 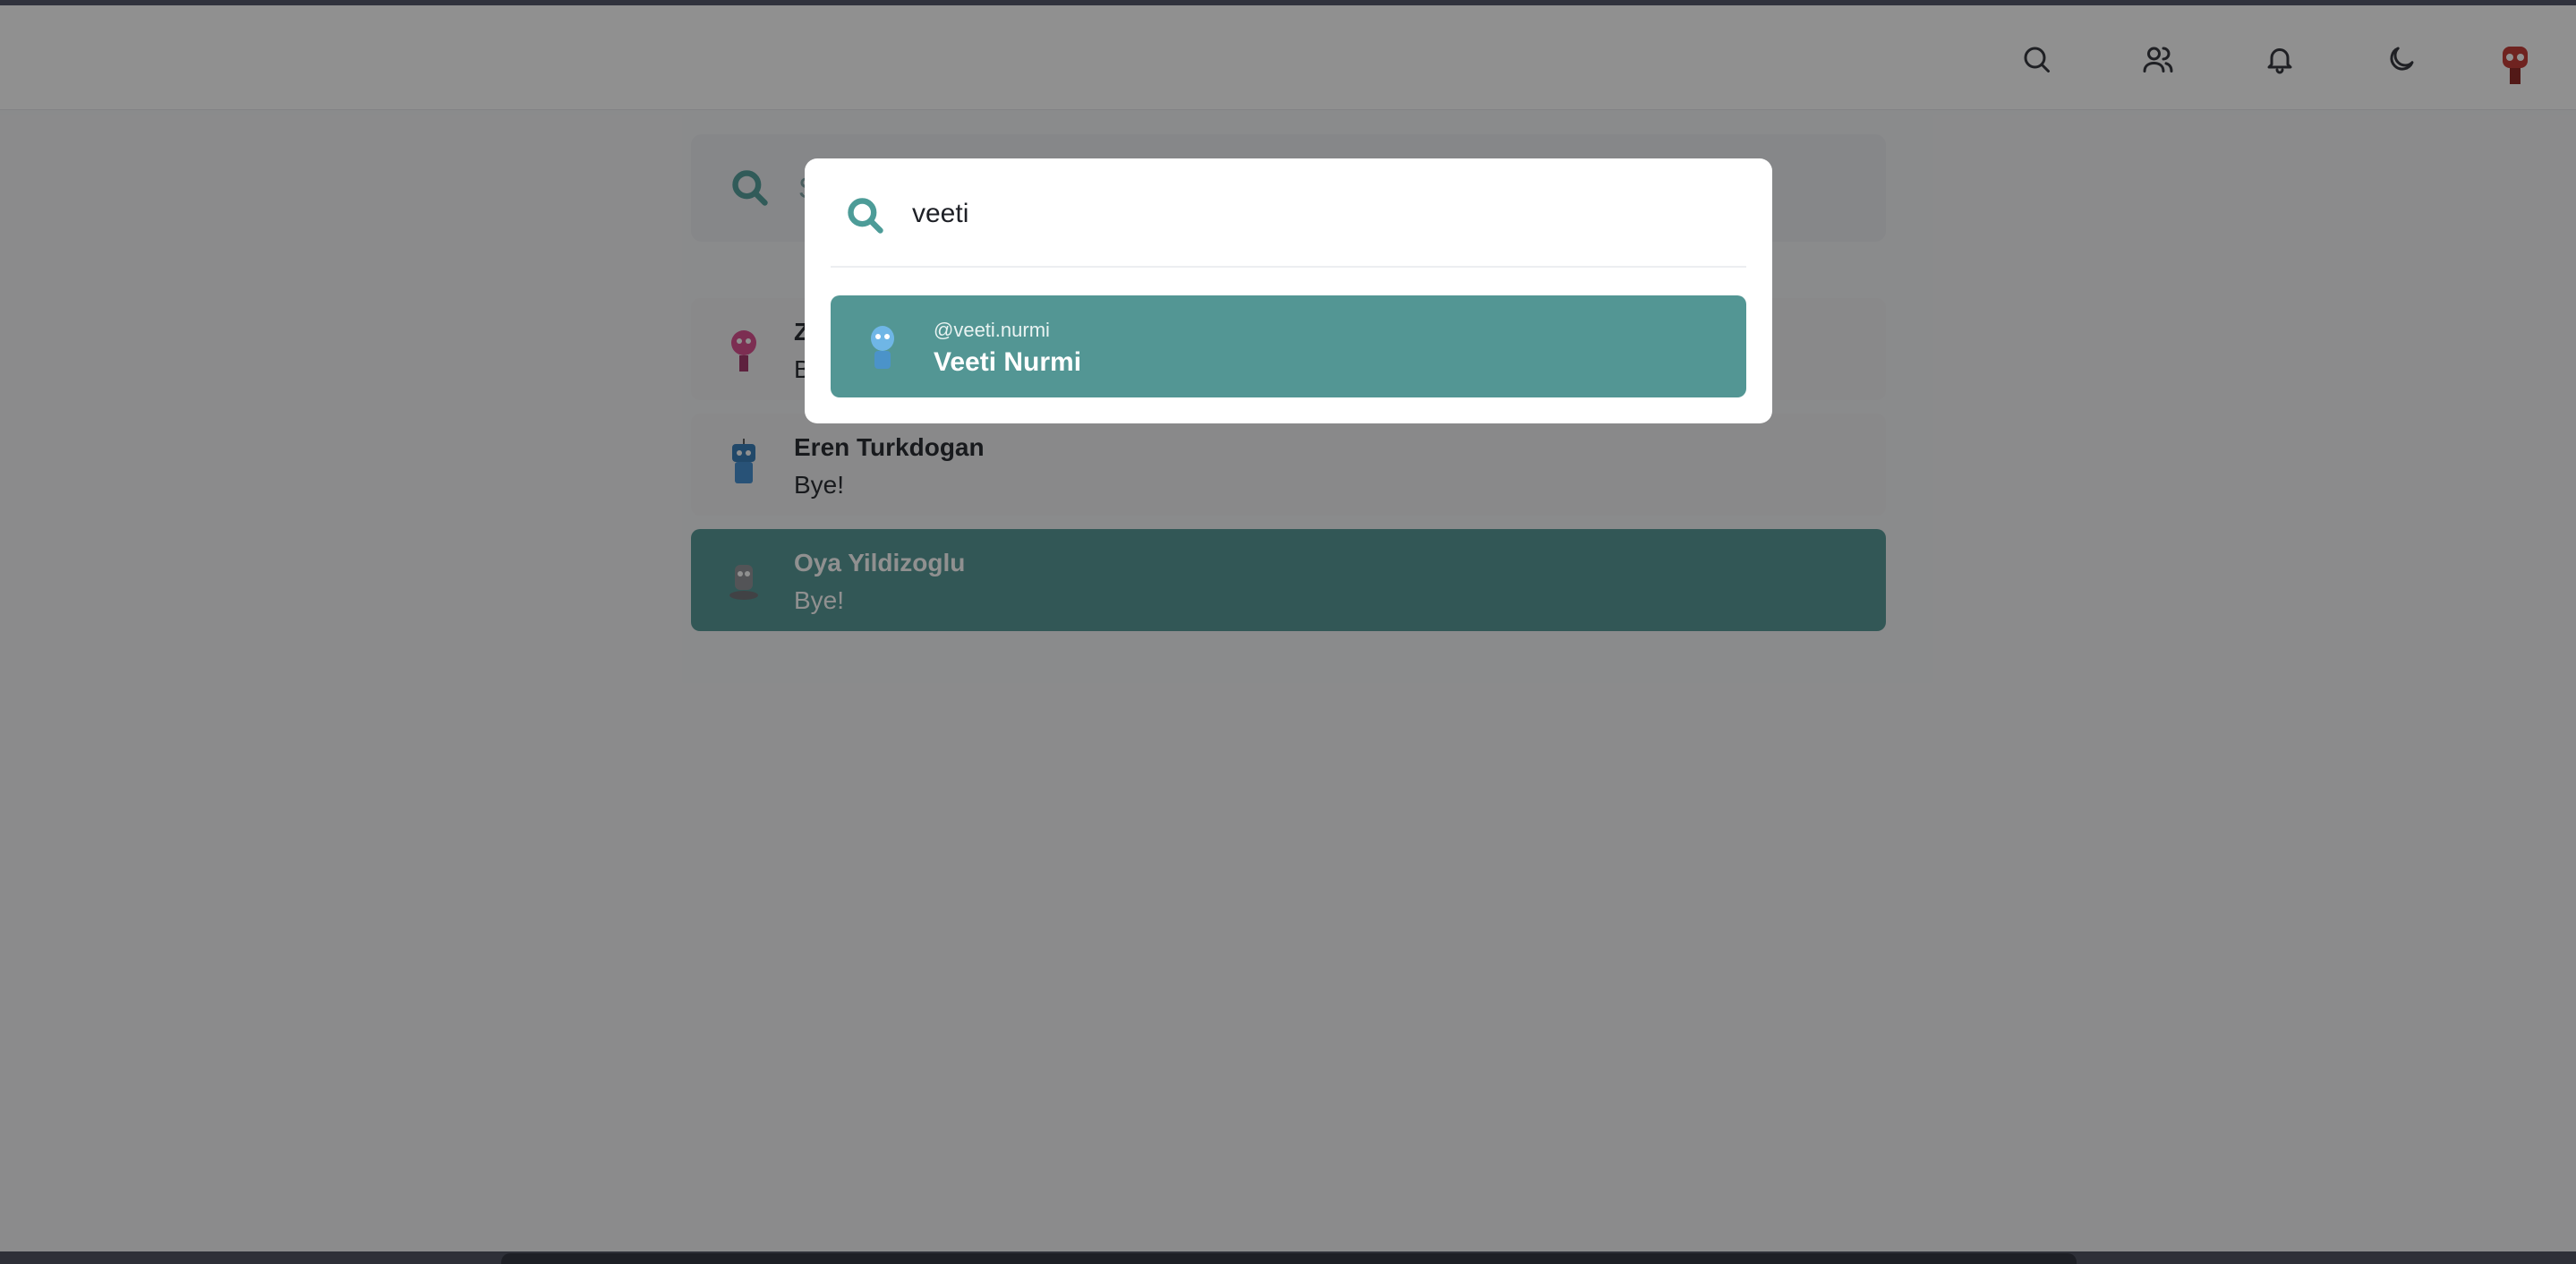 What do you see at coordinates (882, 347) in the screenshot?
I see `result-avatar` at bounding box center [882, 347].